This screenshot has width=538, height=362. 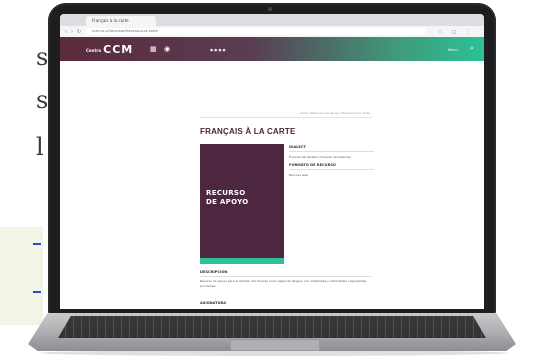 What do you see at coordinates (226, 193) in the screenshot?
I see `cover-line: RECURSO` at bounding box center [226, 193].